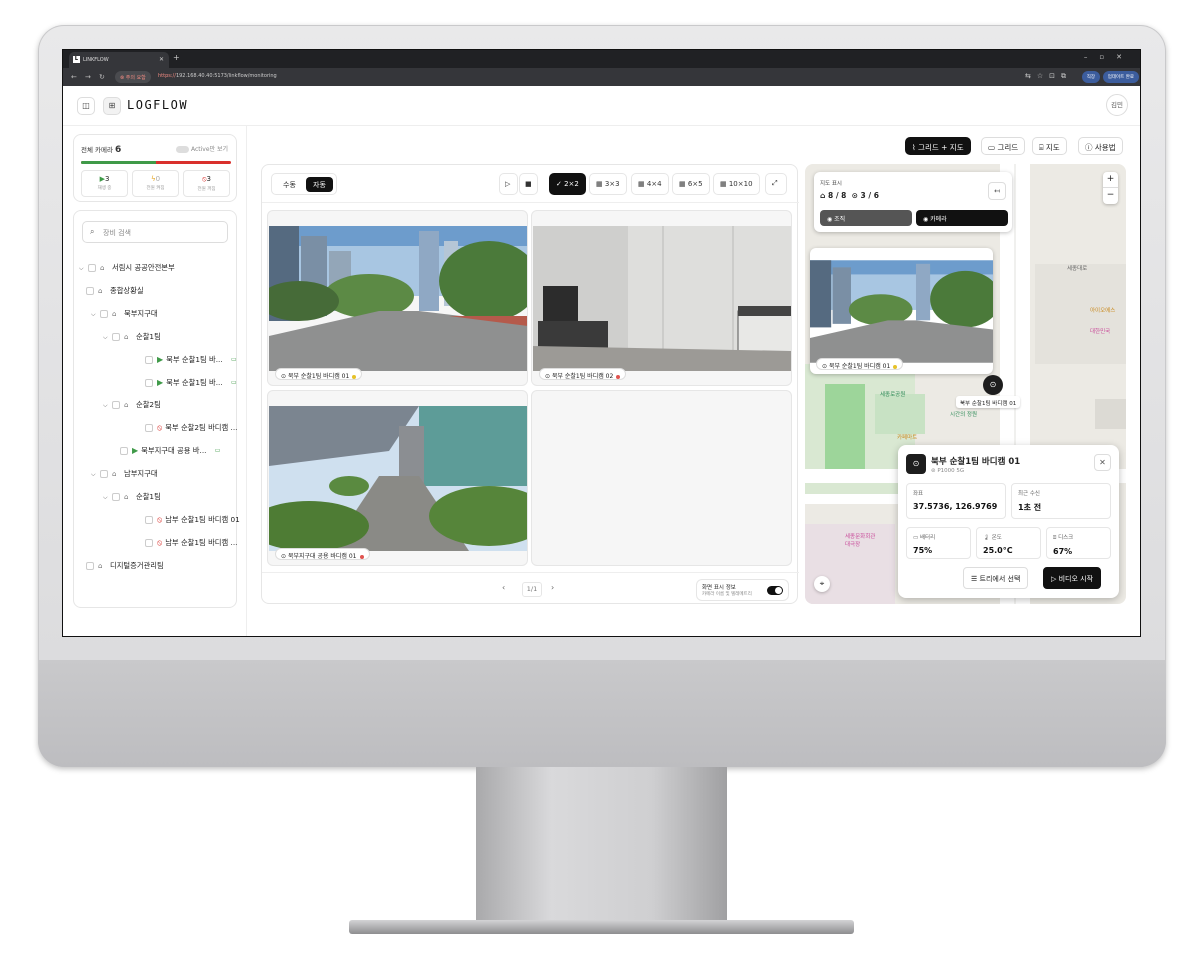 Image resolution: width=1200 pixels, height=960 pixels. Describe the element at coordinates (608, 184) in the screenshot. I see `layout-3x3-button: ▦ 3×3` at that location.